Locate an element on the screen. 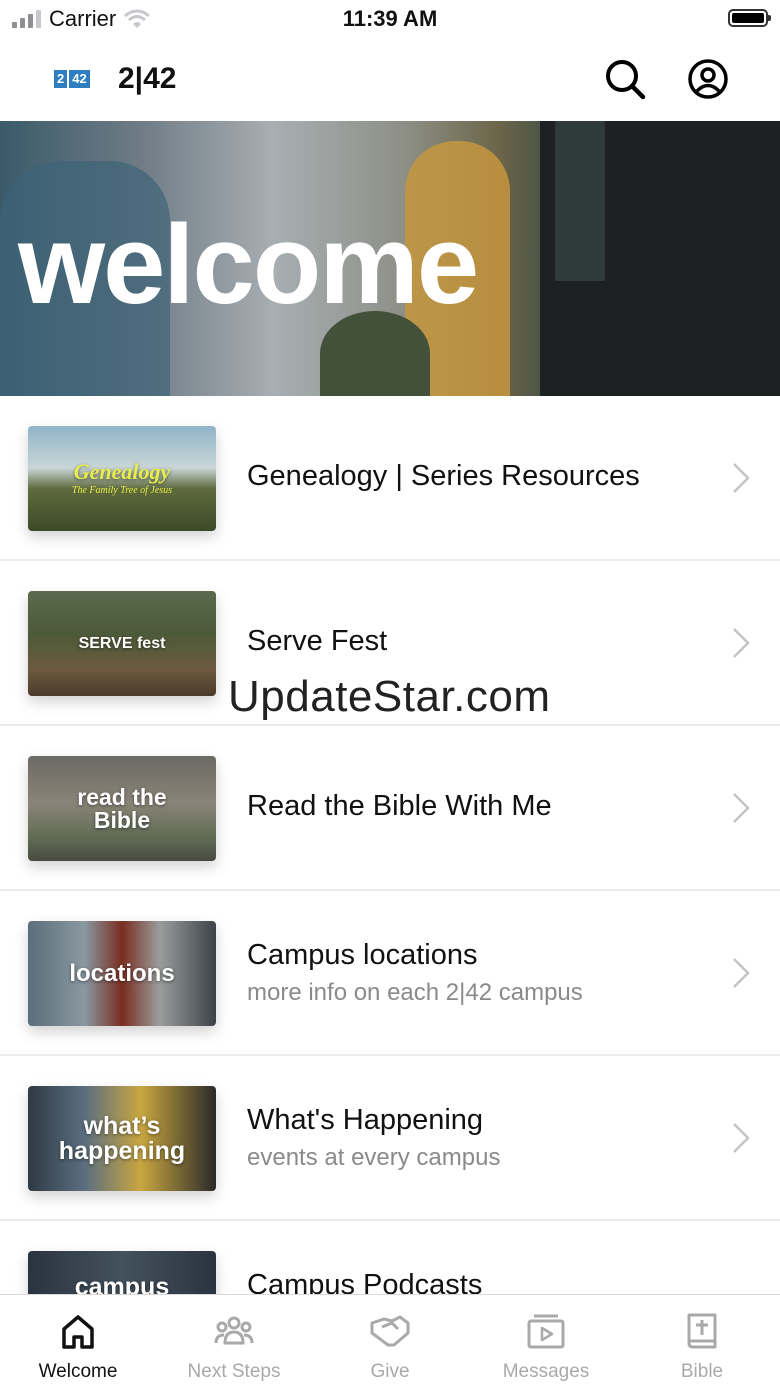  app-logo: 2 42 is located at coordinates (72, 79).